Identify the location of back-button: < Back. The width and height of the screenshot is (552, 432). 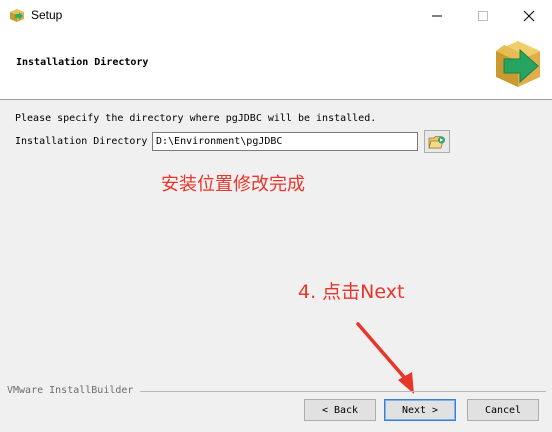
(340, 410).